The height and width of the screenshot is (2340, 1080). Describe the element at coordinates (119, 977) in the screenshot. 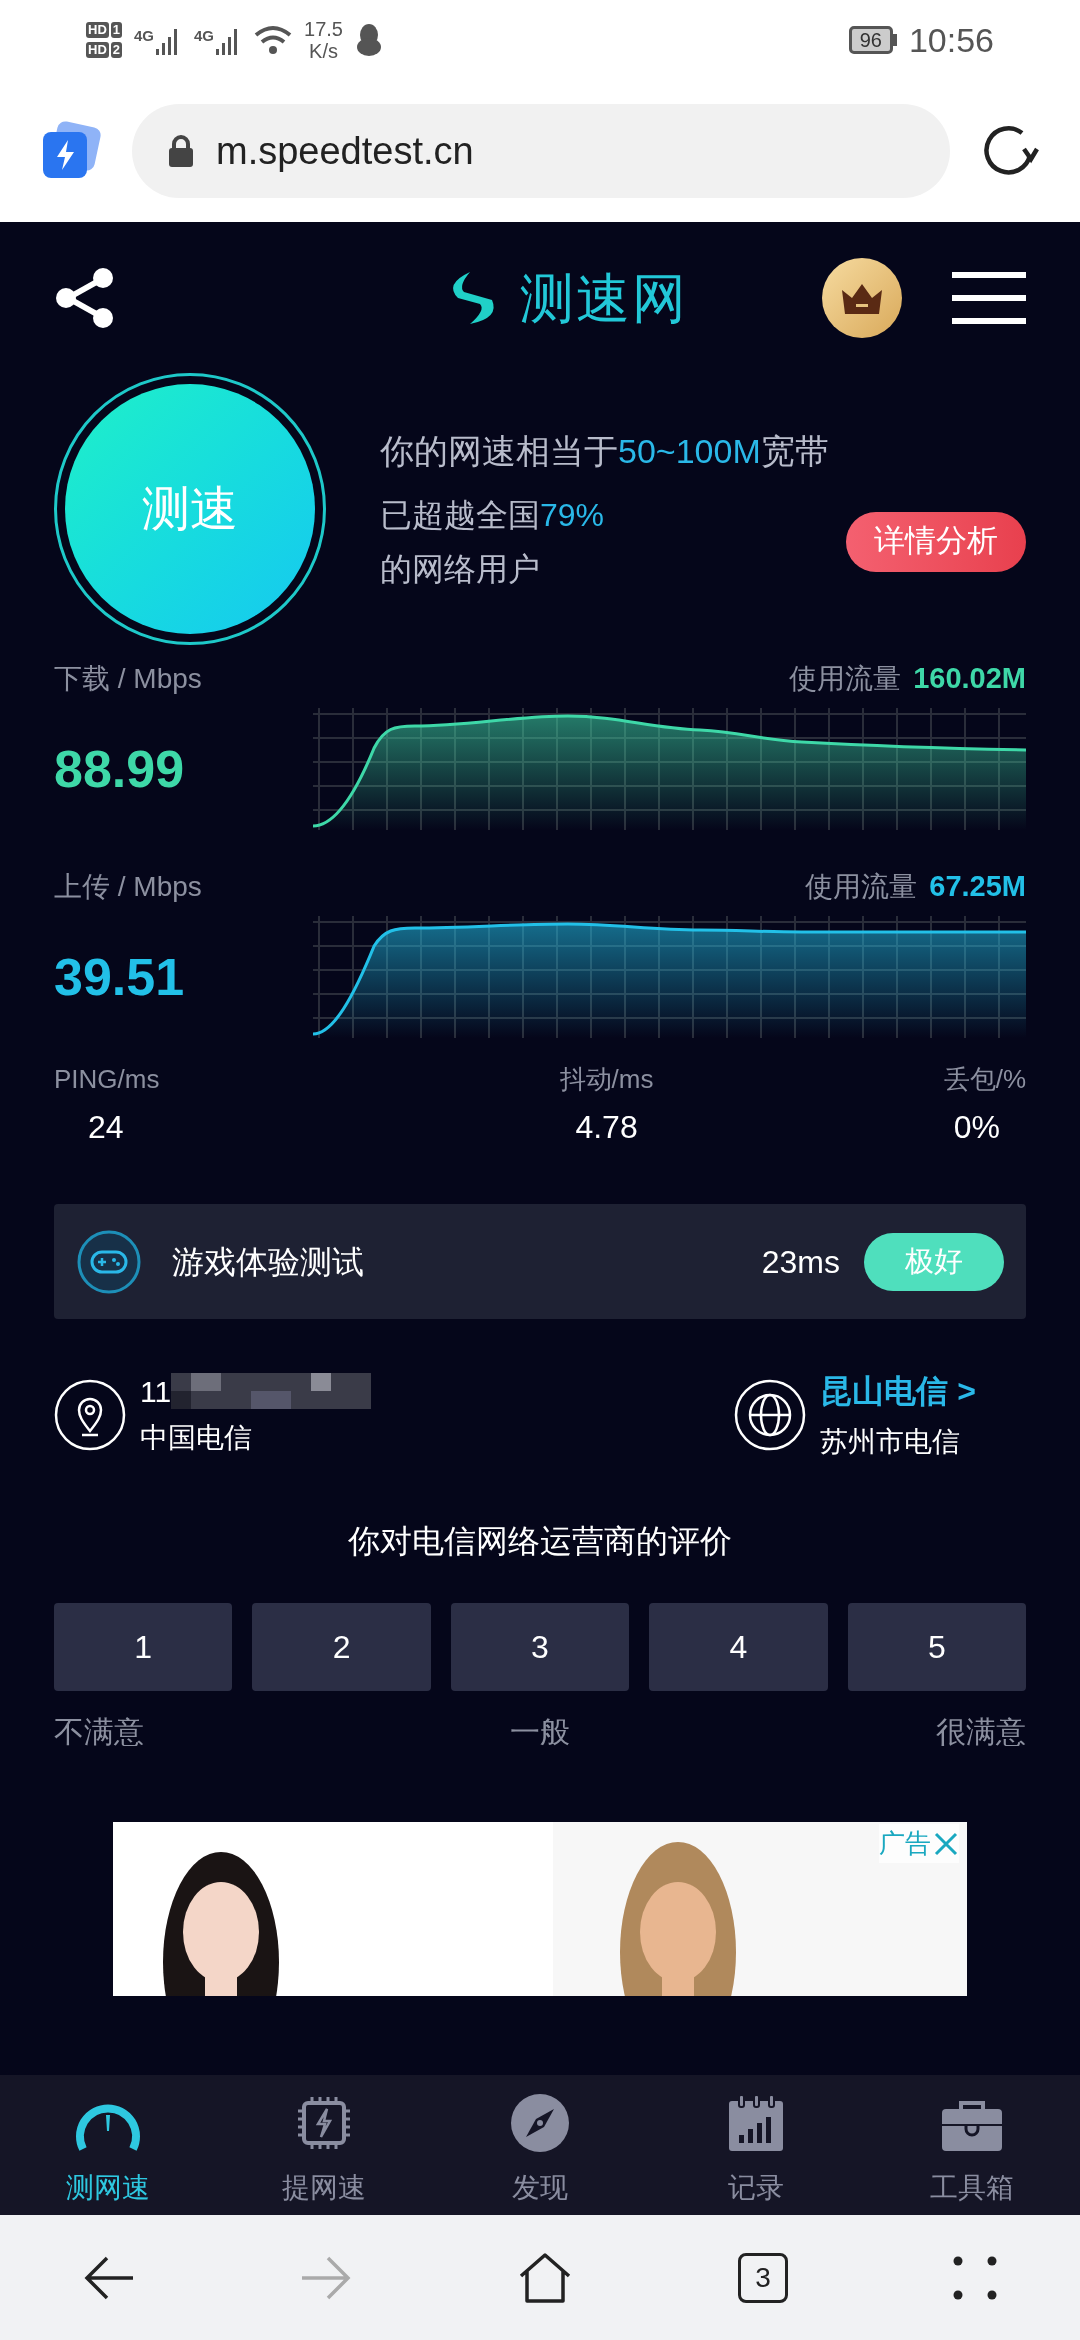

I see `speed-value: 39.51` at that location.